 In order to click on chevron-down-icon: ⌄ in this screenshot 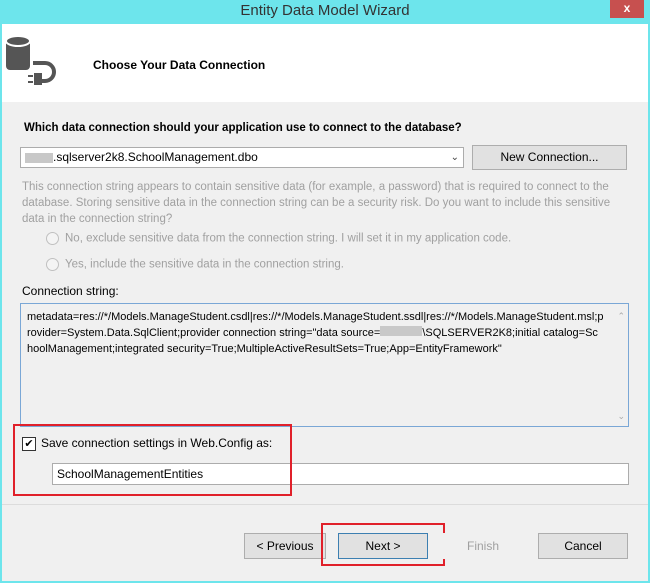, I will do `click(454, 157)`.